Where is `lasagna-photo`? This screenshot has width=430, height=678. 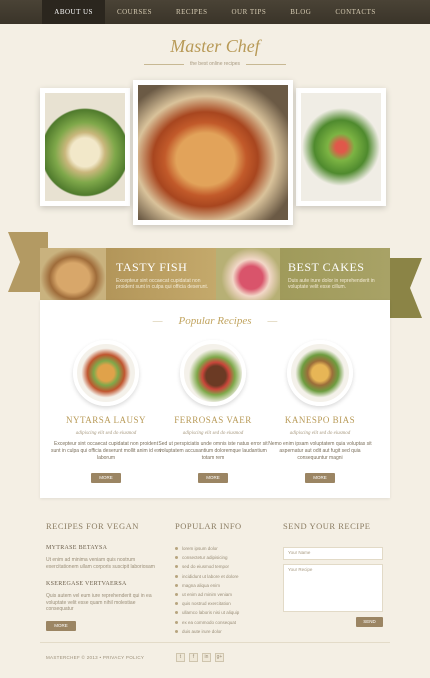 lasagna-photo is located at coordinates (213, 152).